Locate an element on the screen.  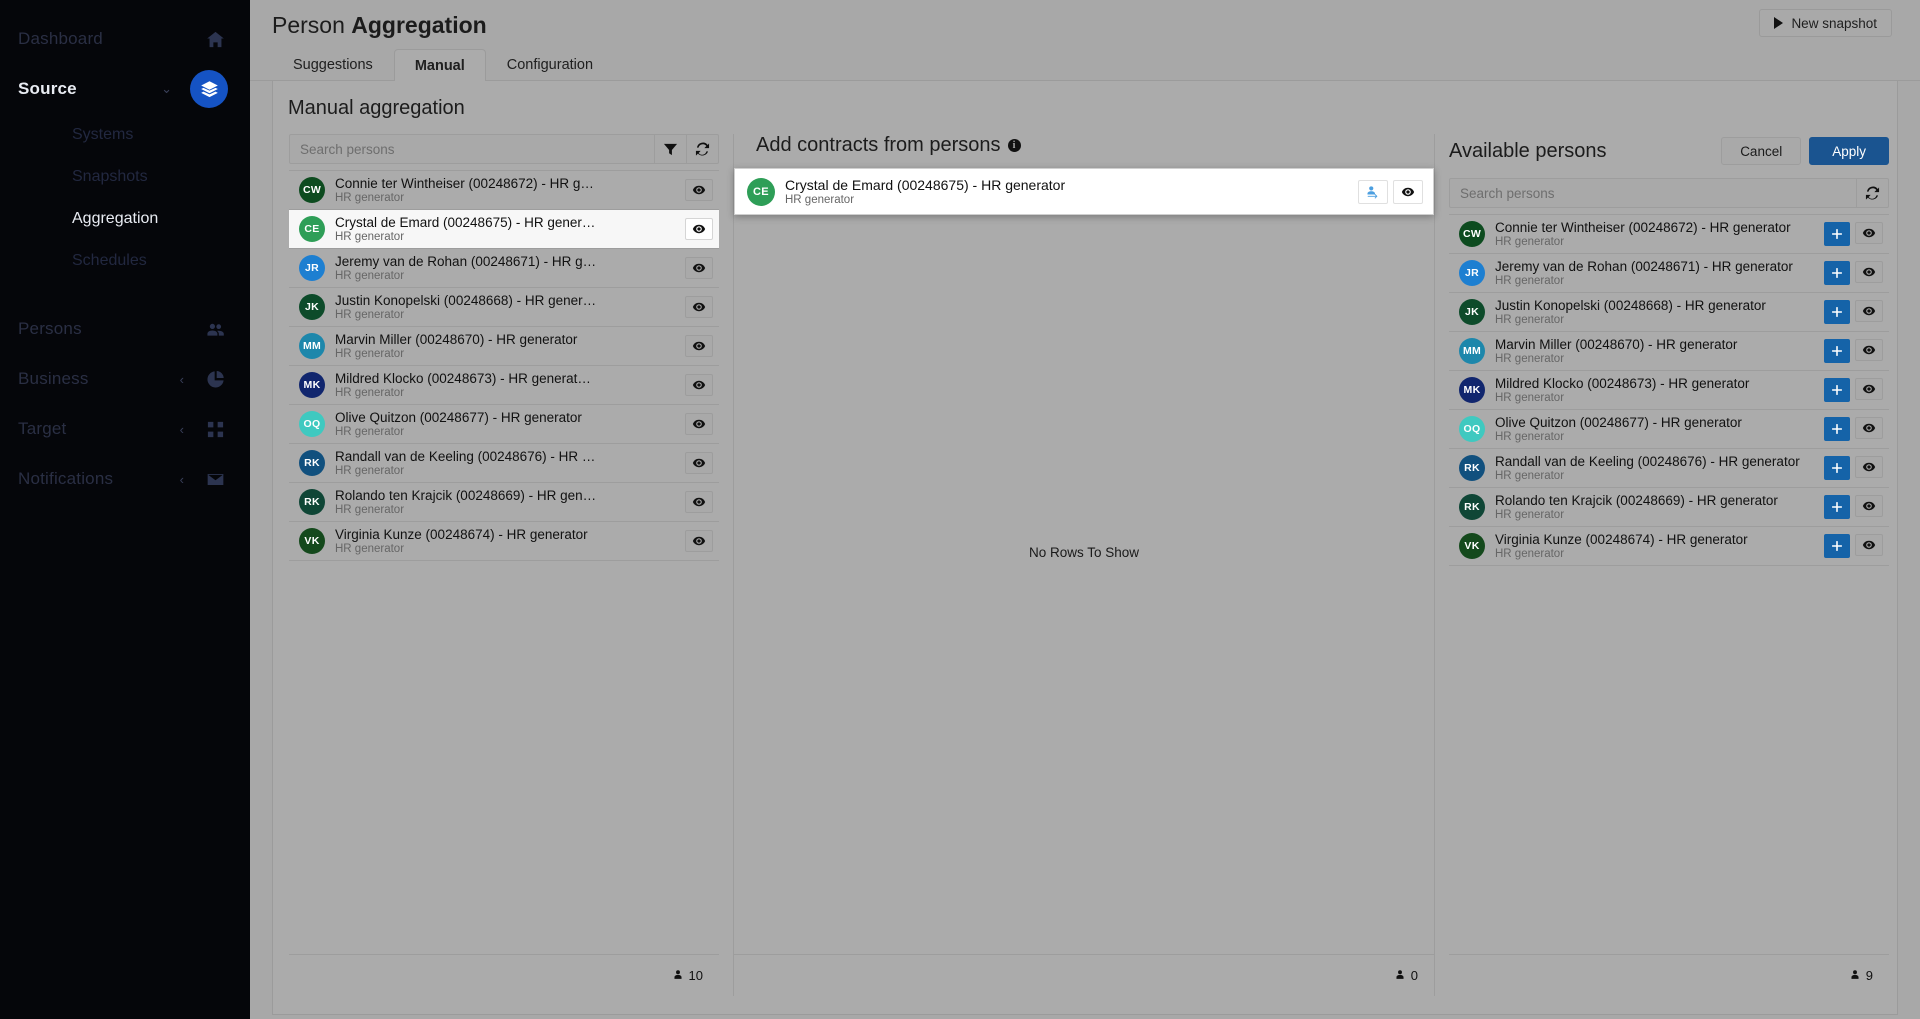
envelope-icon is located at coordinates (215, 479).